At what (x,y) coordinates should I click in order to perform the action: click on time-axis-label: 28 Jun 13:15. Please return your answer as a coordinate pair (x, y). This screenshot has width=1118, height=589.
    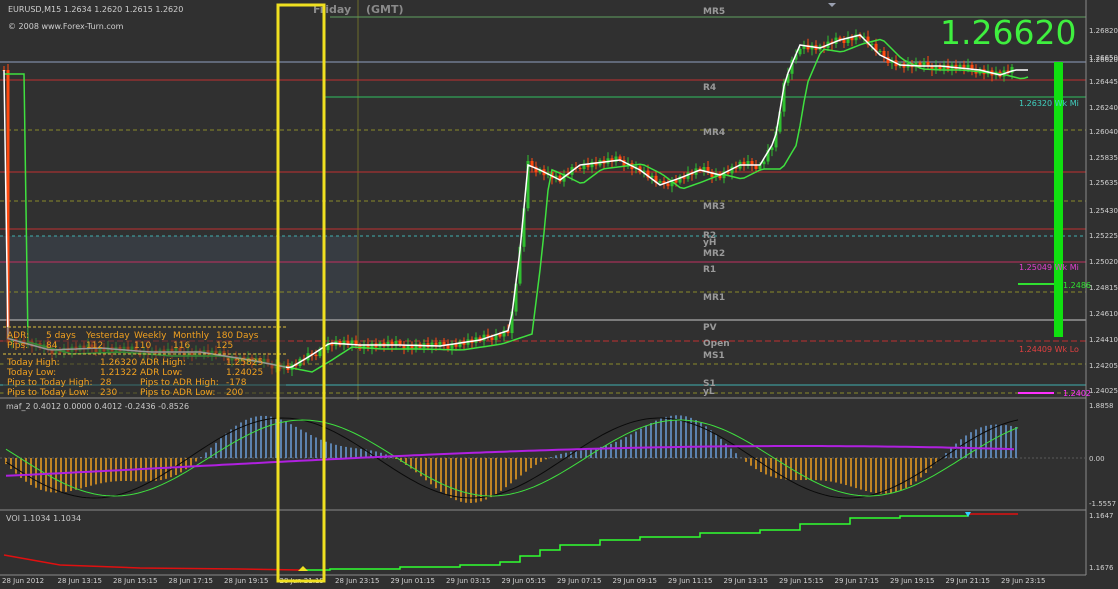
    Looking at the image, I should click on (80, 581).